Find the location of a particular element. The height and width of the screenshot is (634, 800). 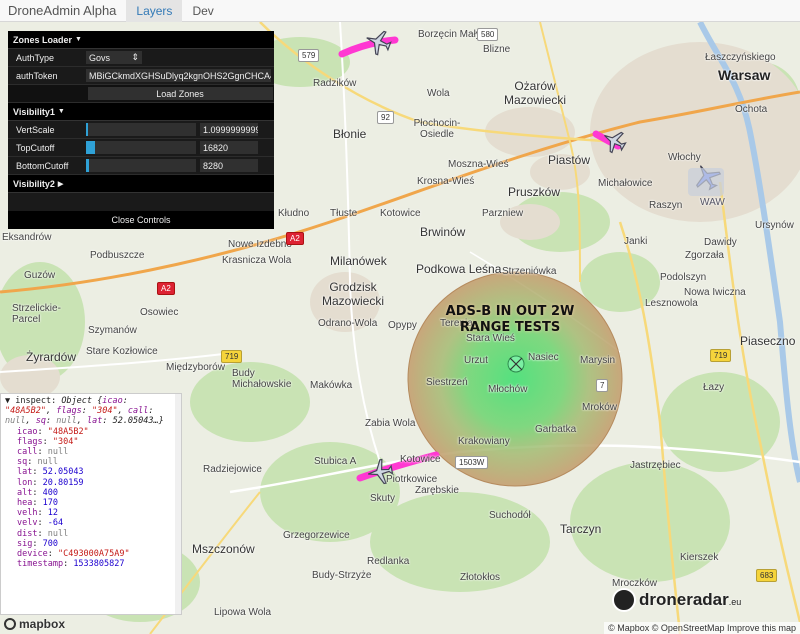

place-label: Osowiec is located at coordinates (159, 312).